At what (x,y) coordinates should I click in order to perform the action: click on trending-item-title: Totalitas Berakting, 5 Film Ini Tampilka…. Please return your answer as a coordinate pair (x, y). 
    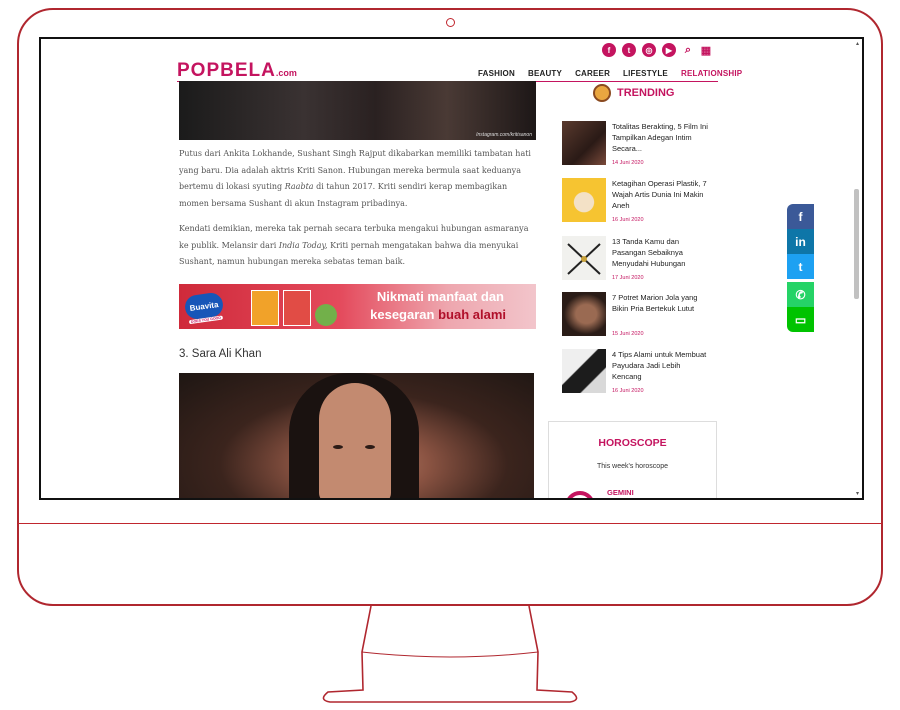
    Looking at the image, I should click on (662, 137).